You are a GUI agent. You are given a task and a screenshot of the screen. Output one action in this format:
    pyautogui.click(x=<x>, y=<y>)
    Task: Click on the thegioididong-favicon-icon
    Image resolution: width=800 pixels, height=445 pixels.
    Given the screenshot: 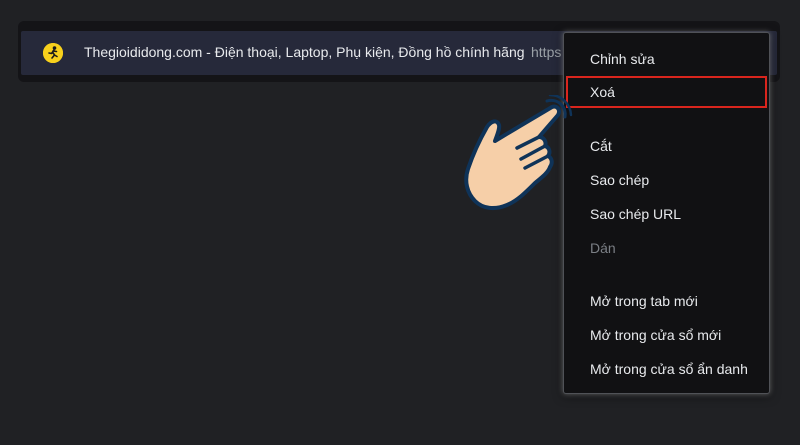 What is the action you would take?
    pyautogui.click(x=53, y=53)
    